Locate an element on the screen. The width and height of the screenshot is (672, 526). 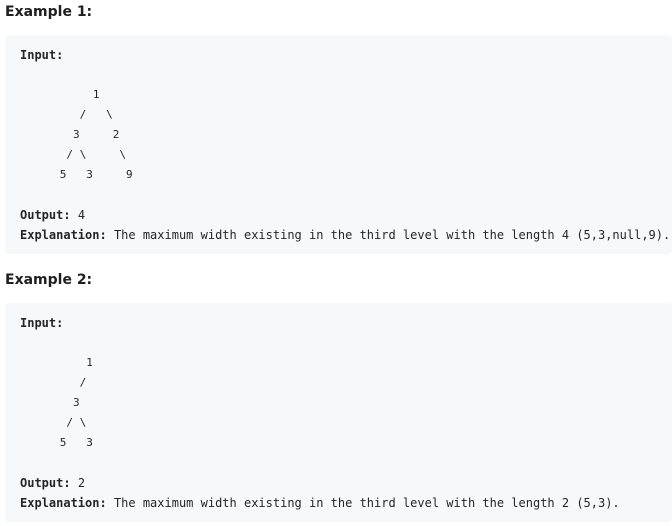
example-1-input-line: Input: is located at coordinates (41, 55).